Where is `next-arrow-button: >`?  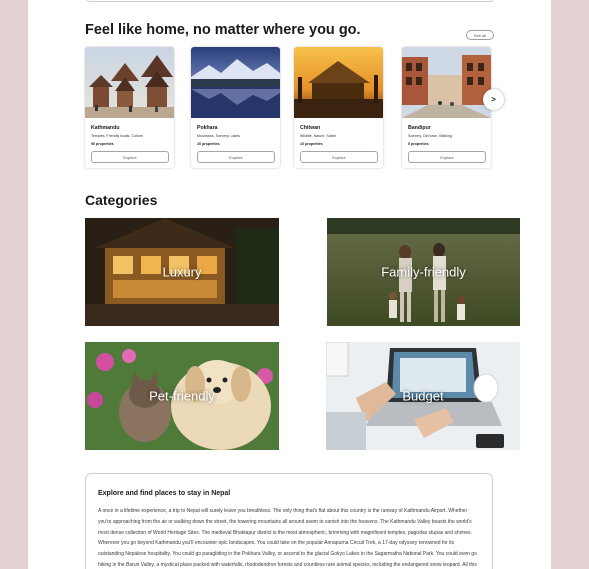
next-arrow-button: > is located at coordinates (493, 99).